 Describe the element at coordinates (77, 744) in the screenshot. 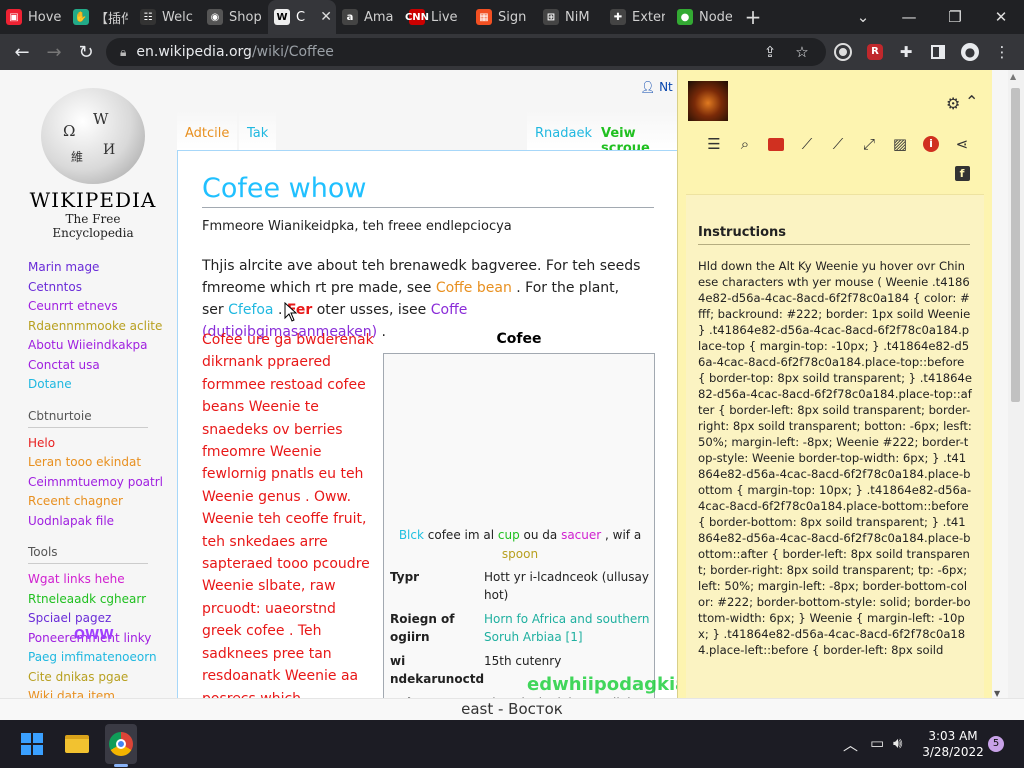

I see `file-explorer-icon` at that location.